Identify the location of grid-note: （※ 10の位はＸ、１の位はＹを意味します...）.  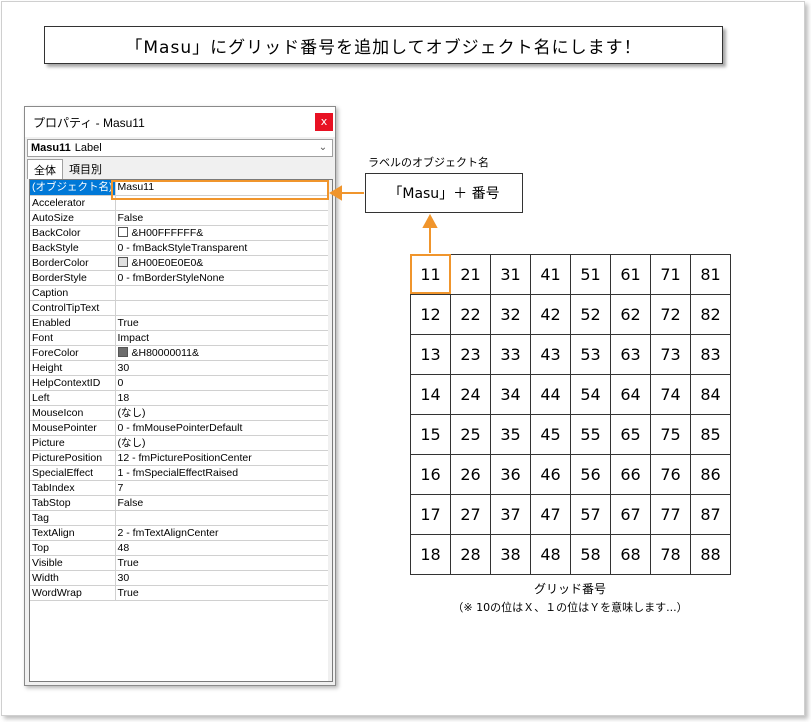
(570, 607).